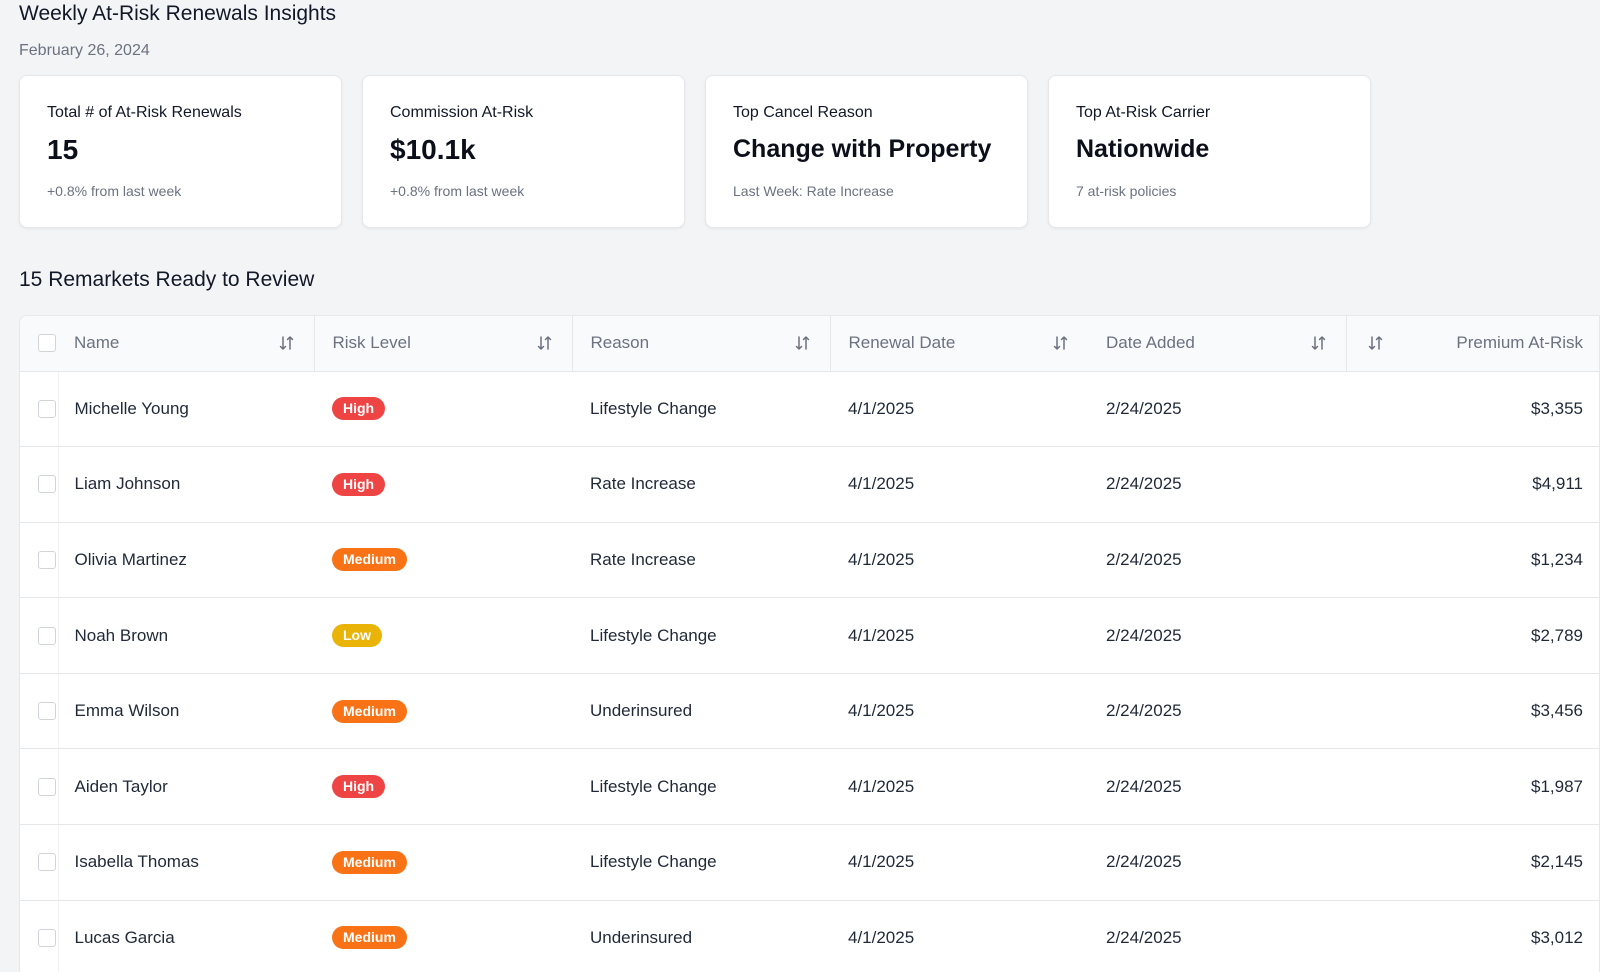  Describe the element at coordinates (1557, 786) in the screenshot. I see `cell-premium: $1,987` at that location.